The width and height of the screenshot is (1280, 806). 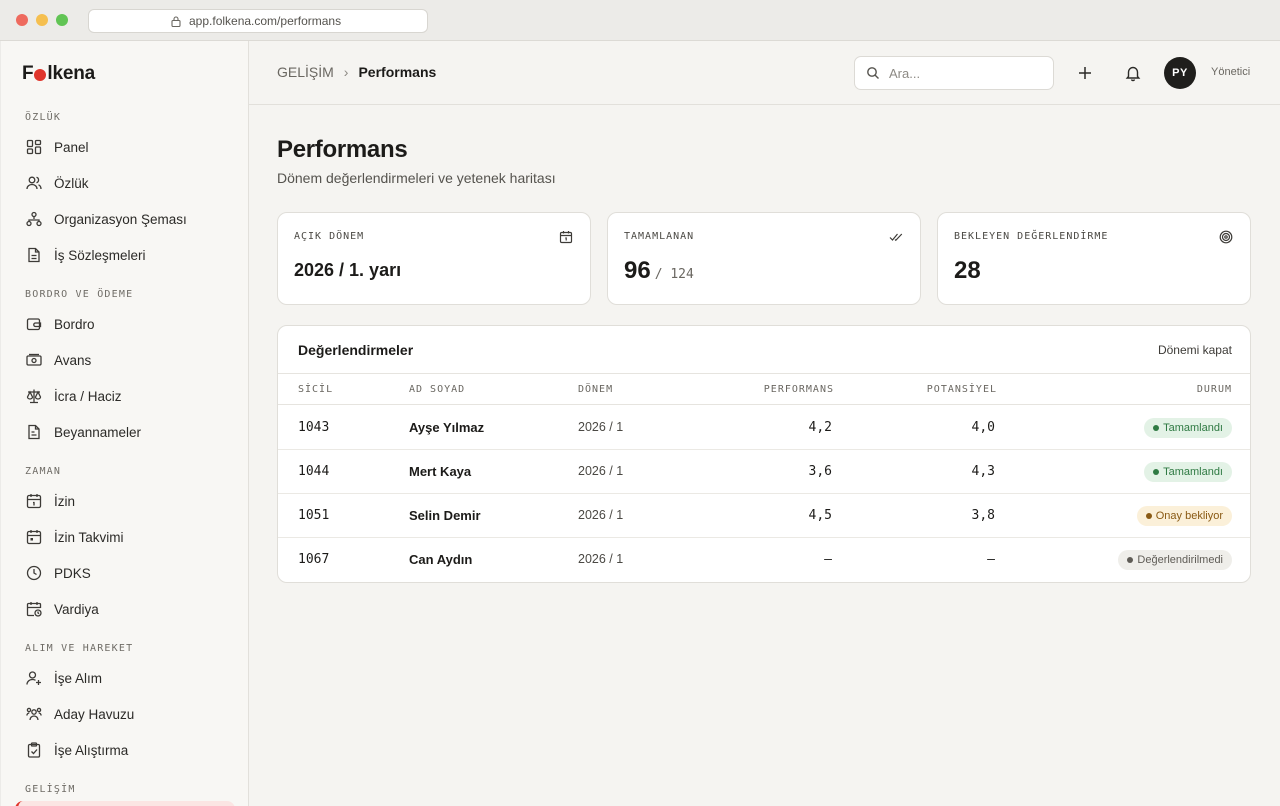 What do you see at coordinates (1133, 73) in the screenshot?
I see `notifications-button` at bounding box center [1133, 73].